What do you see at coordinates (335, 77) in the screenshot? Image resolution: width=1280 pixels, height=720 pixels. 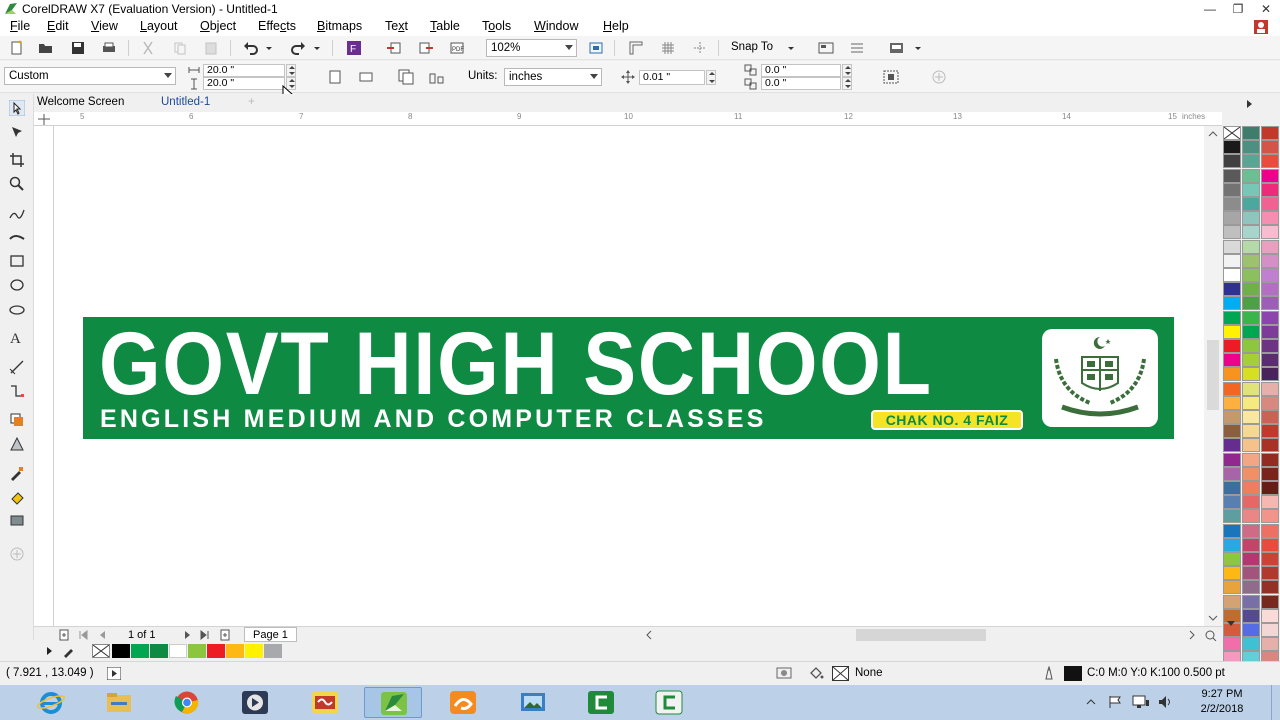 I see `portrait-icon` at bounding box center [335, 77].